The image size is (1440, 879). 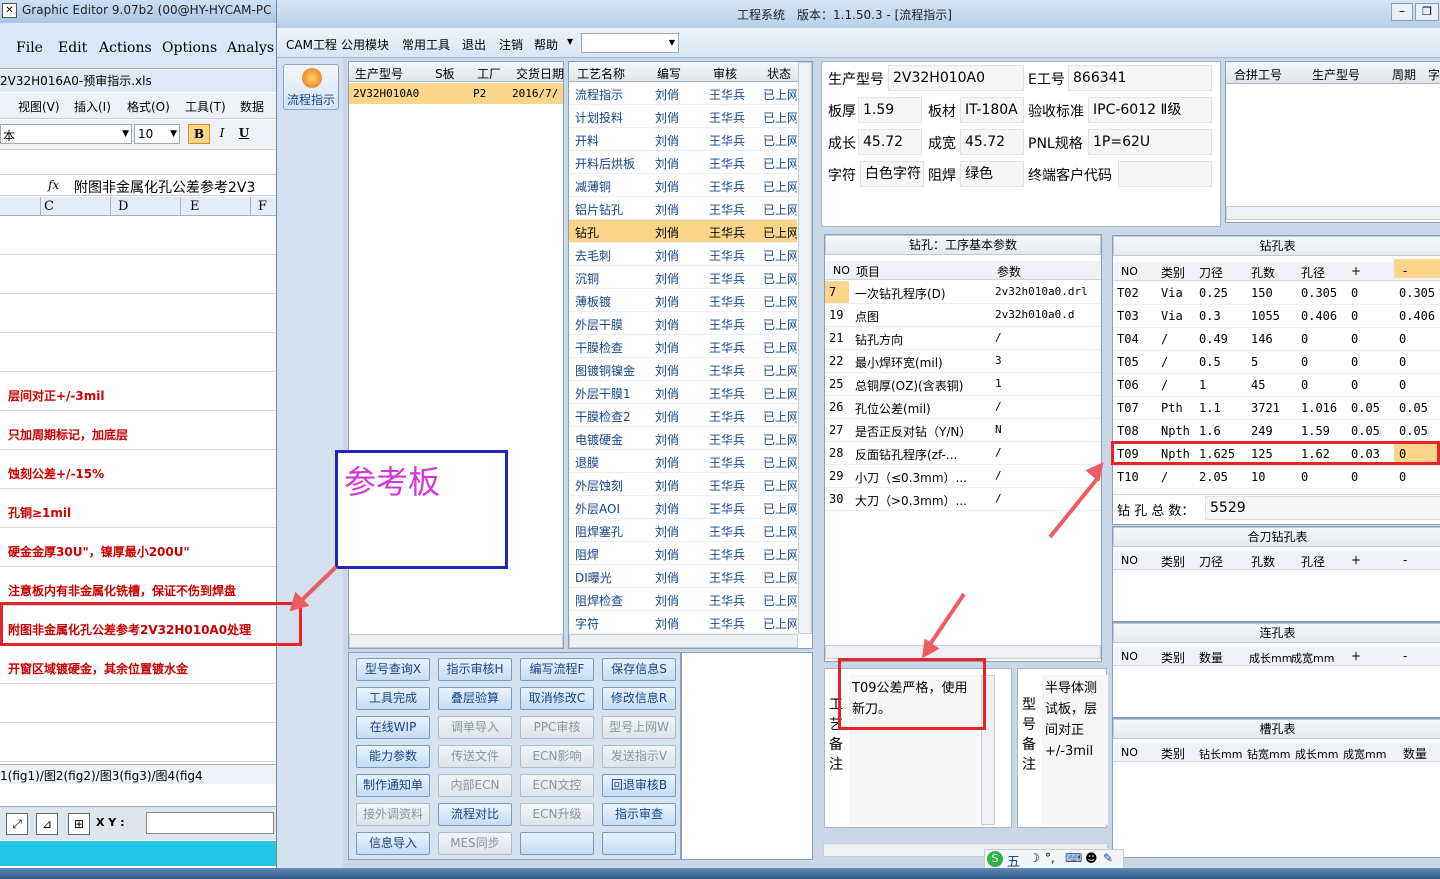 What do you see at coordinates (47, 824) in the screenshot?
I see `measure-icon: ⊿` at bounding box center [47, 824].